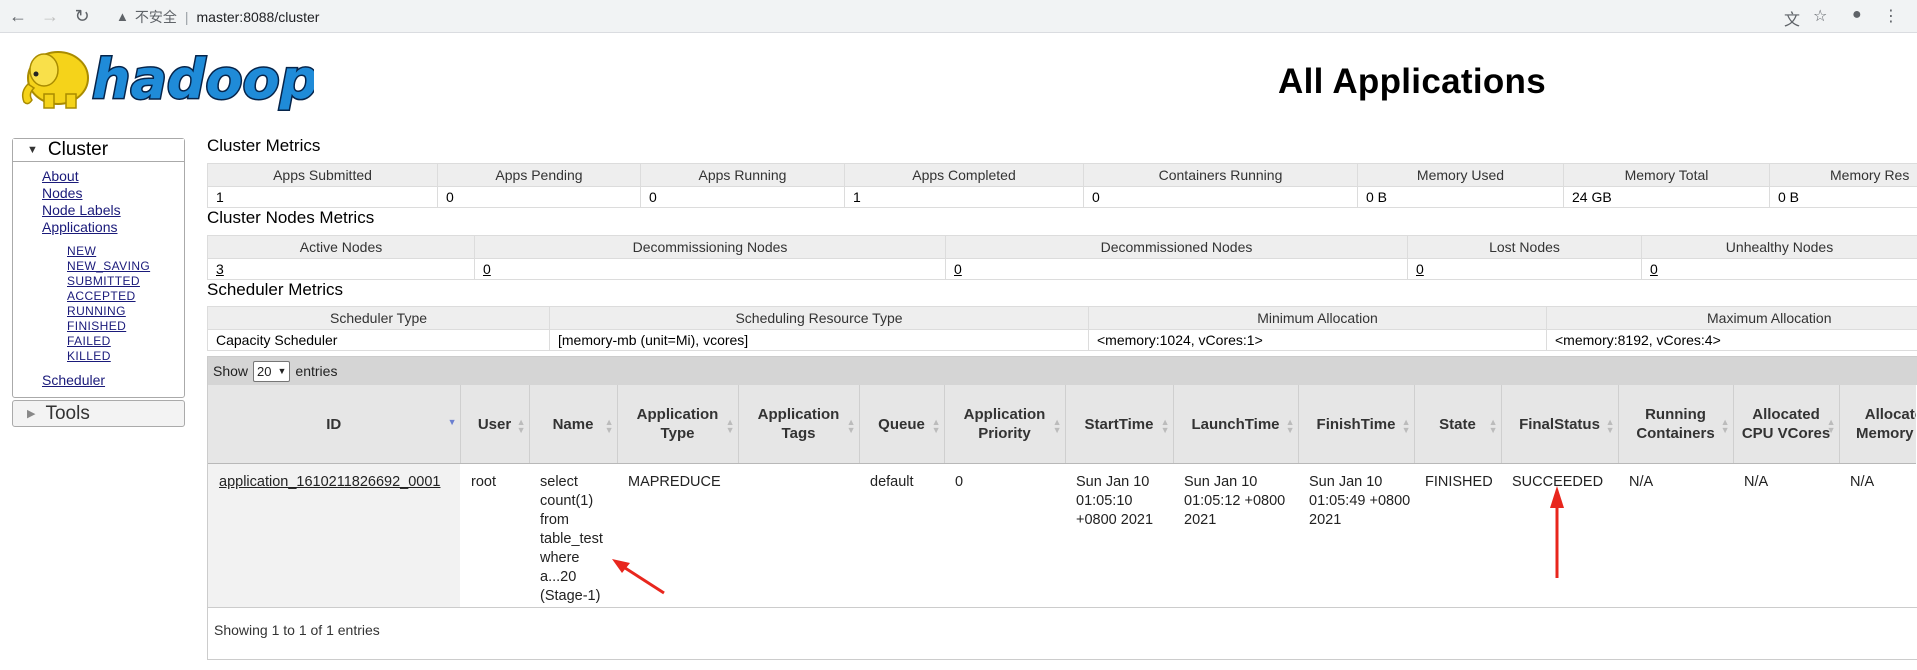  Describe the element at coordinates (742, 175) in the screenshot. I see `col-apps-running: Apps Running` at that location.